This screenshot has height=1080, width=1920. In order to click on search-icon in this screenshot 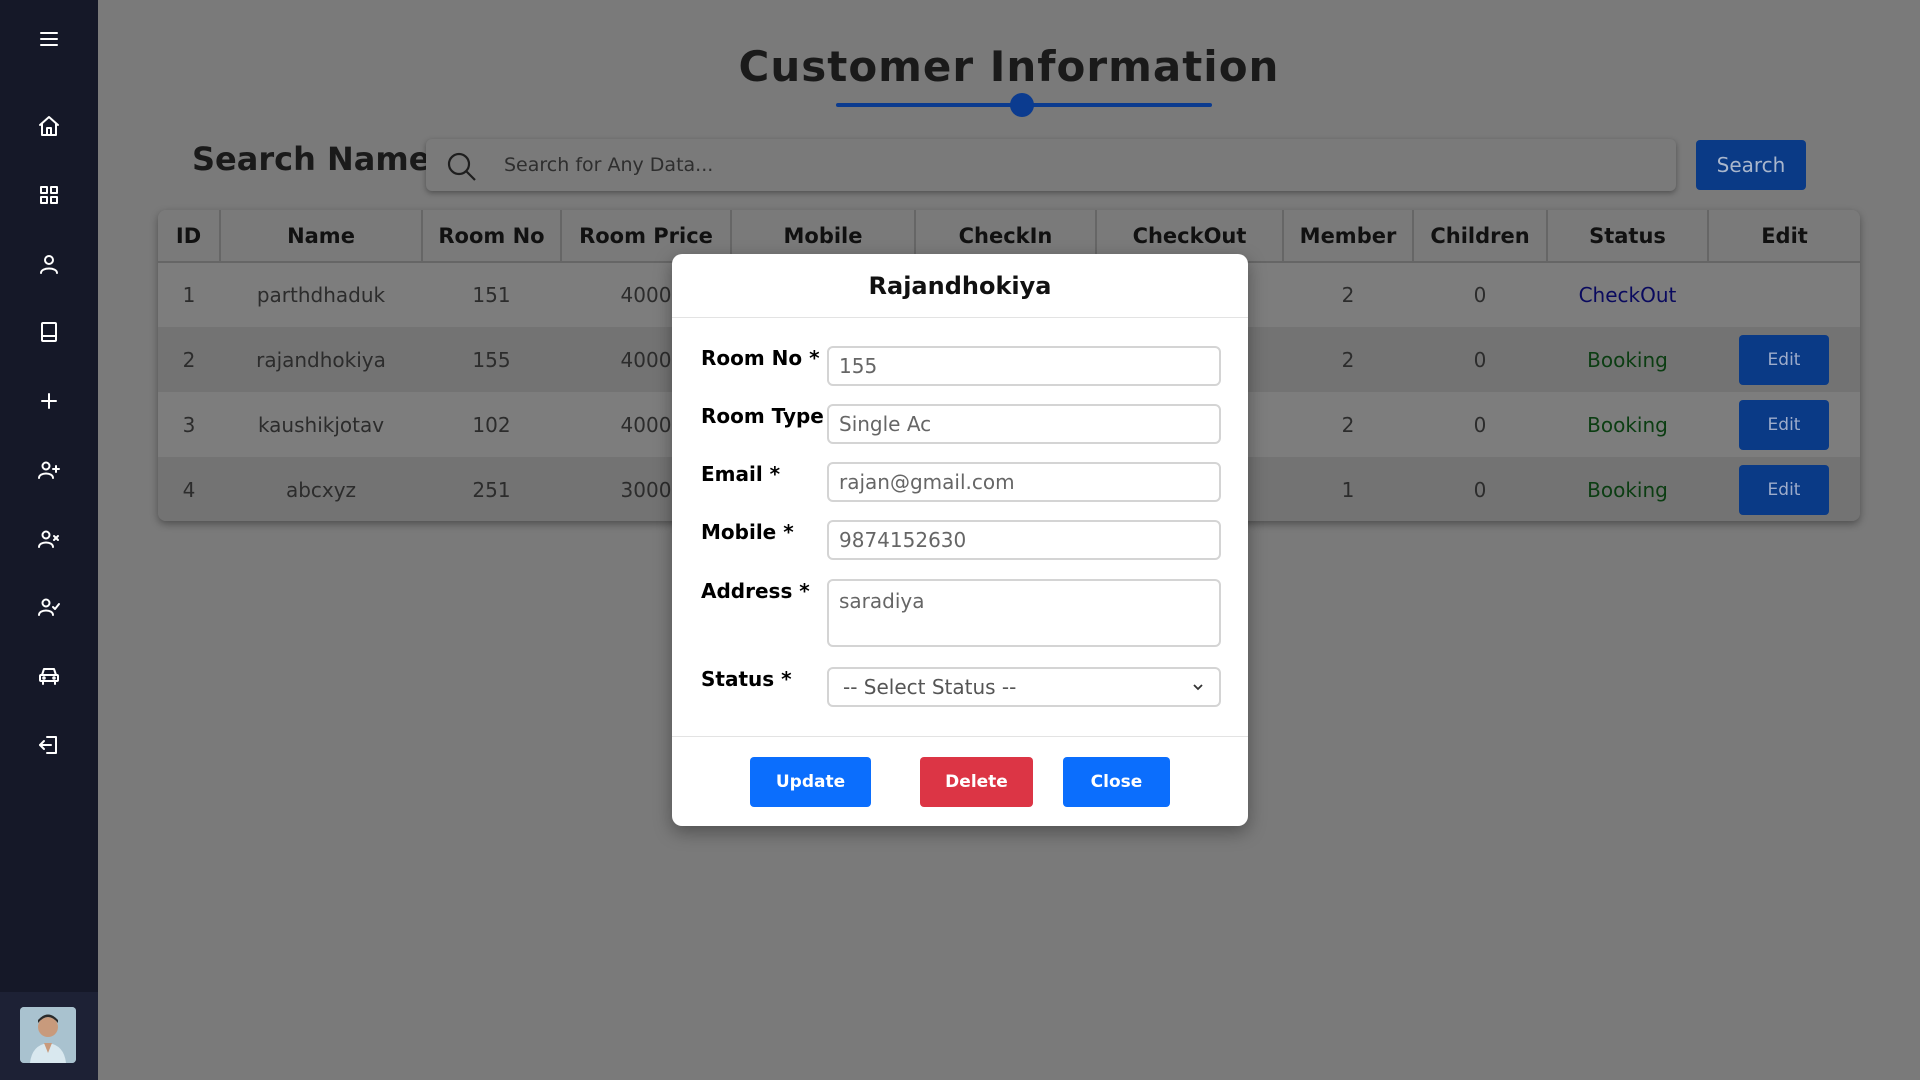, I will do `click(461, 166)`.